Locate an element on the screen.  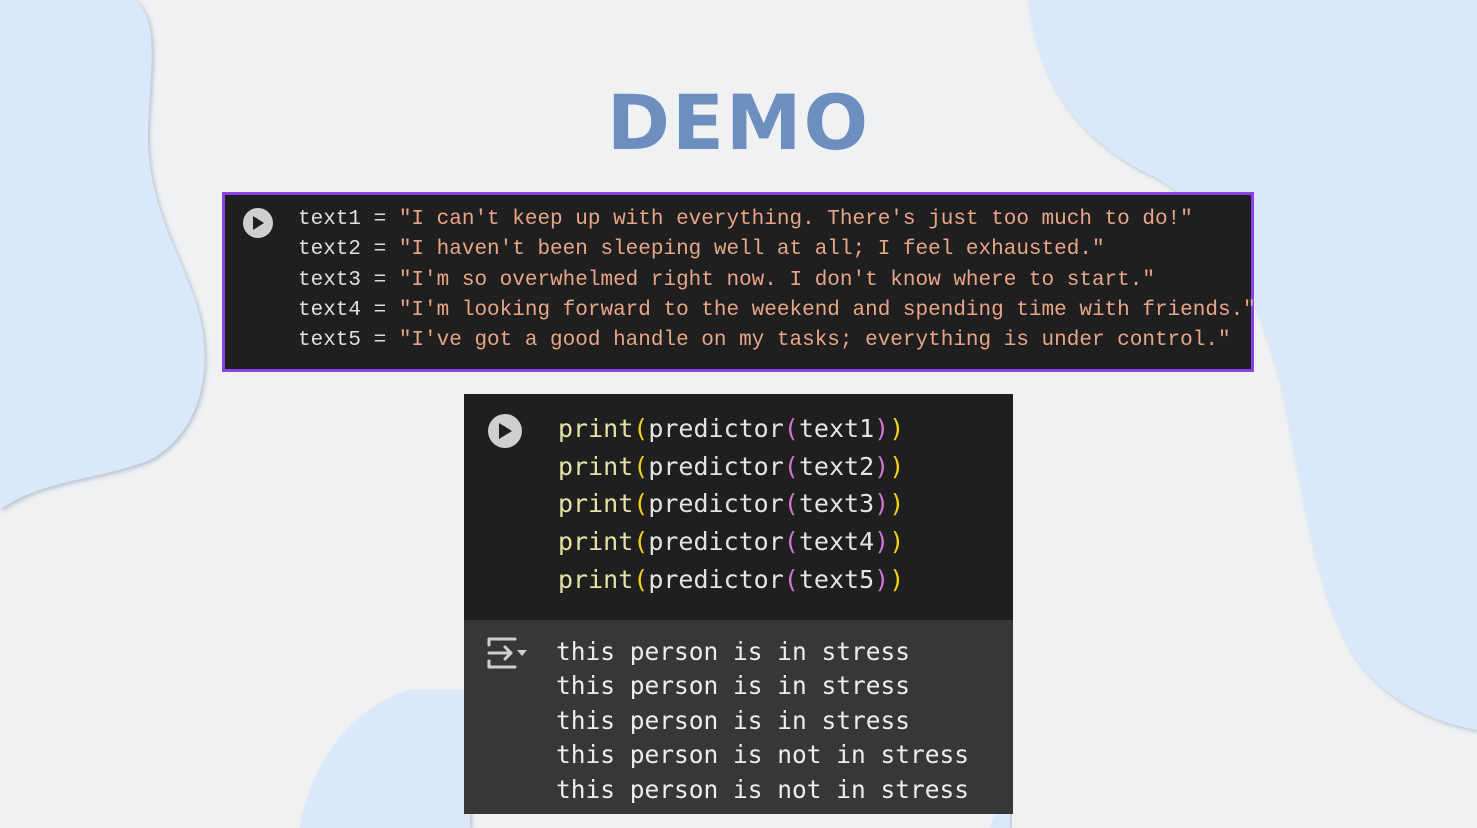
code-line: print(predictor(text2)) is located at coordinates (731, 466).